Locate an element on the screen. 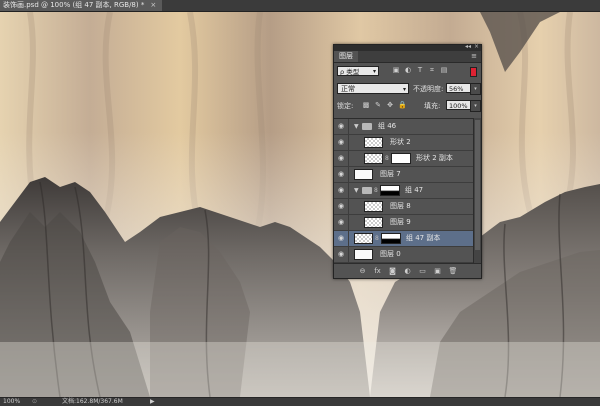  adjustment-filter-icon: ◐ is located at coordinates (408, 70).